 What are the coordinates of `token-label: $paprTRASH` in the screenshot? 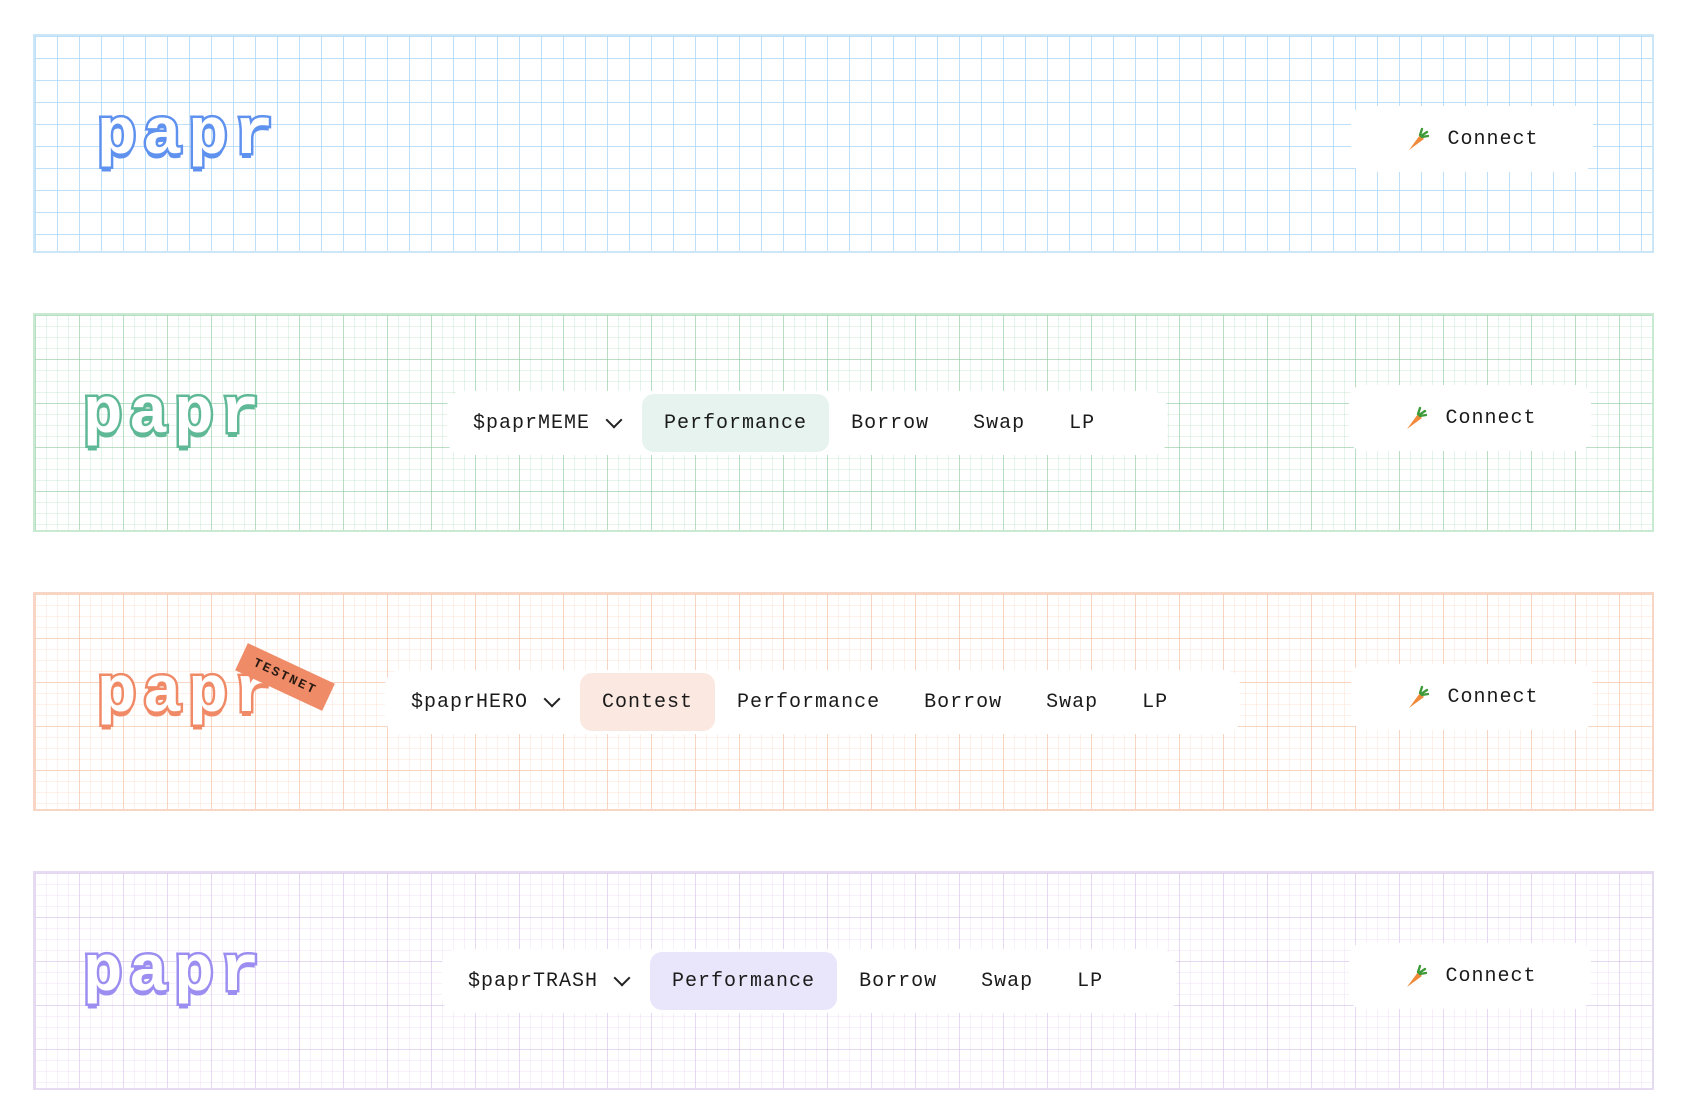 It's located at (533, 981).